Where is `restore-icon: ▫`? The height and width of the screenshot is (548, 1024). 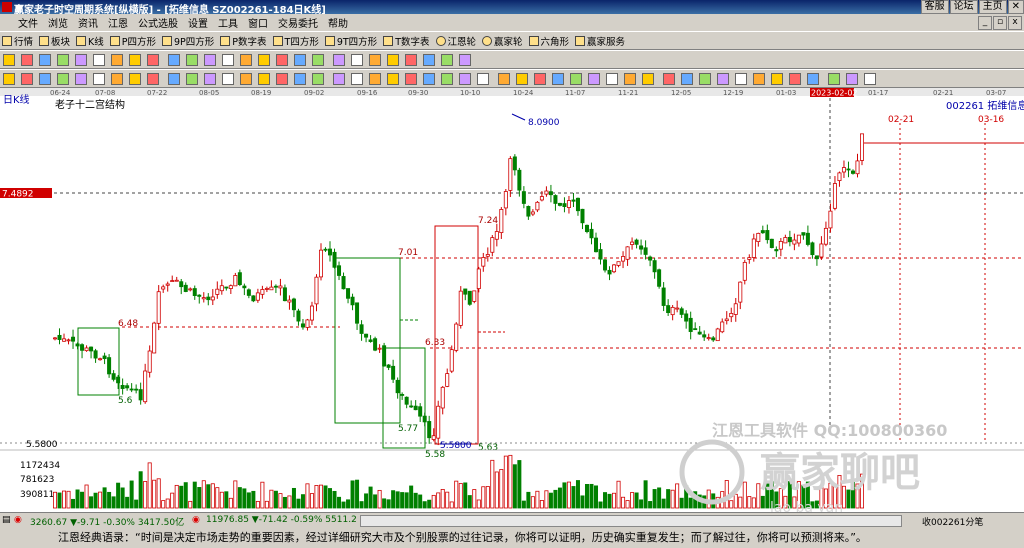
restore-icon: ▫ is located at coordinates (1000, 23).